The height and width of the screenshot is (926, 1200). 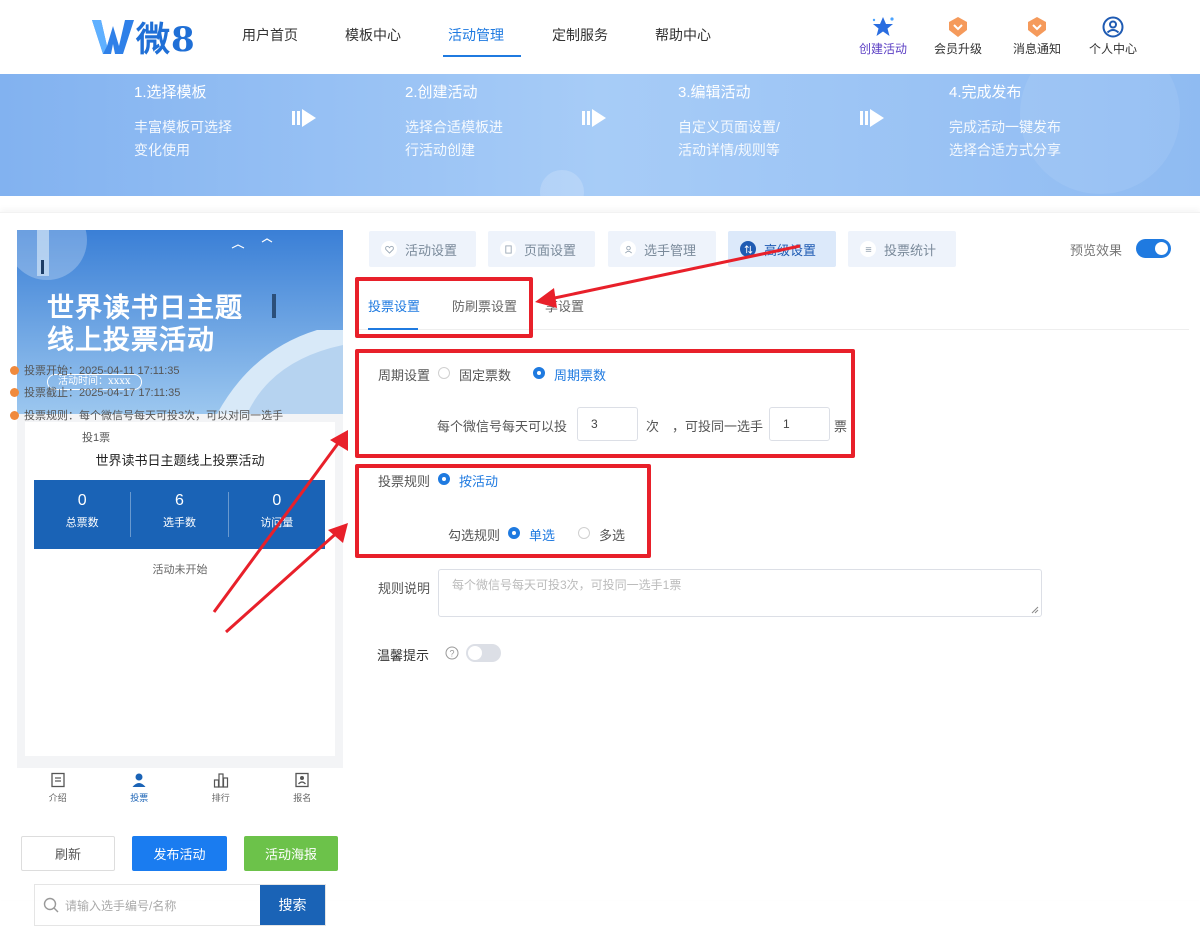 What do you see at coordinates (68, 853) in the screenshot?
I see `refresh-button: 刷新` at bounding box center [68, 853].